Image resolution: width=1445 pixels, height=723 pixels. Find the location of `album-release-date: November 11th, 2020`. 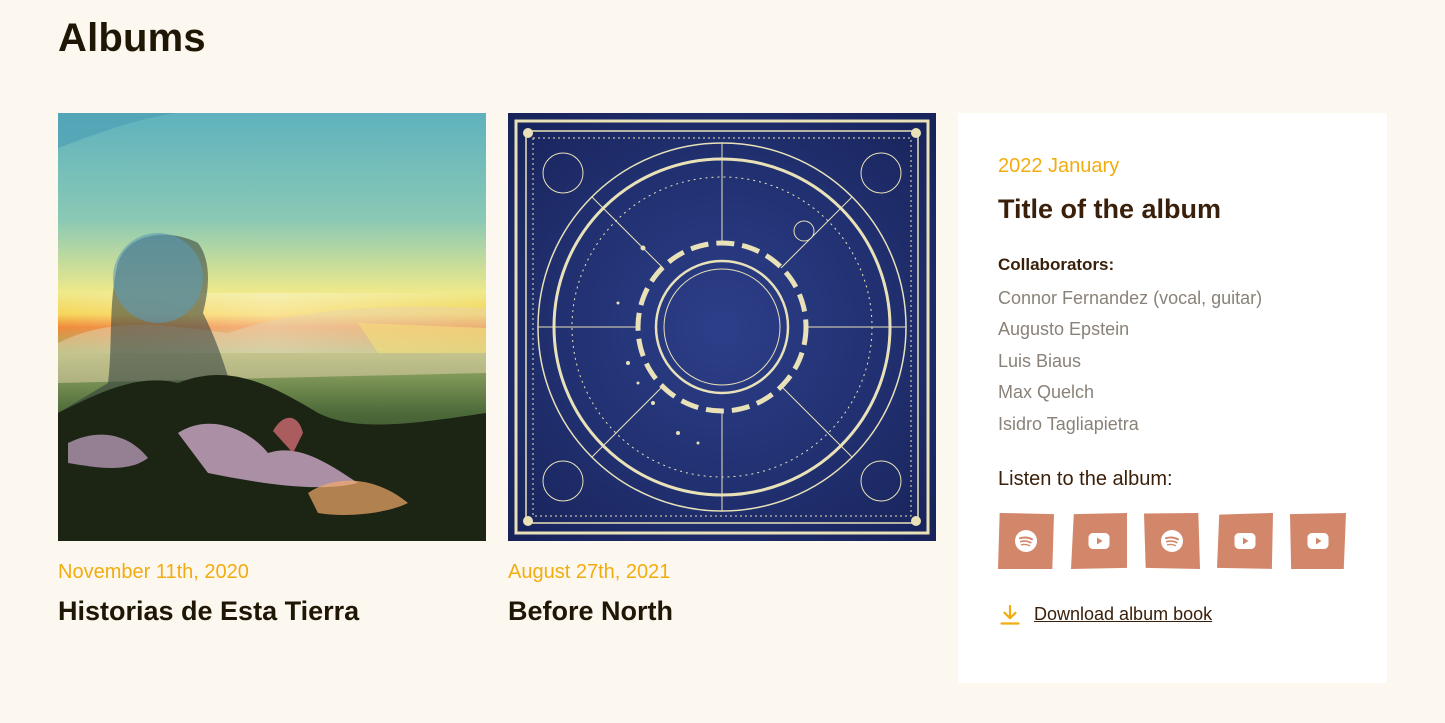

album-release-date: November 11th, 2020 is located at coordinates (153, 572).